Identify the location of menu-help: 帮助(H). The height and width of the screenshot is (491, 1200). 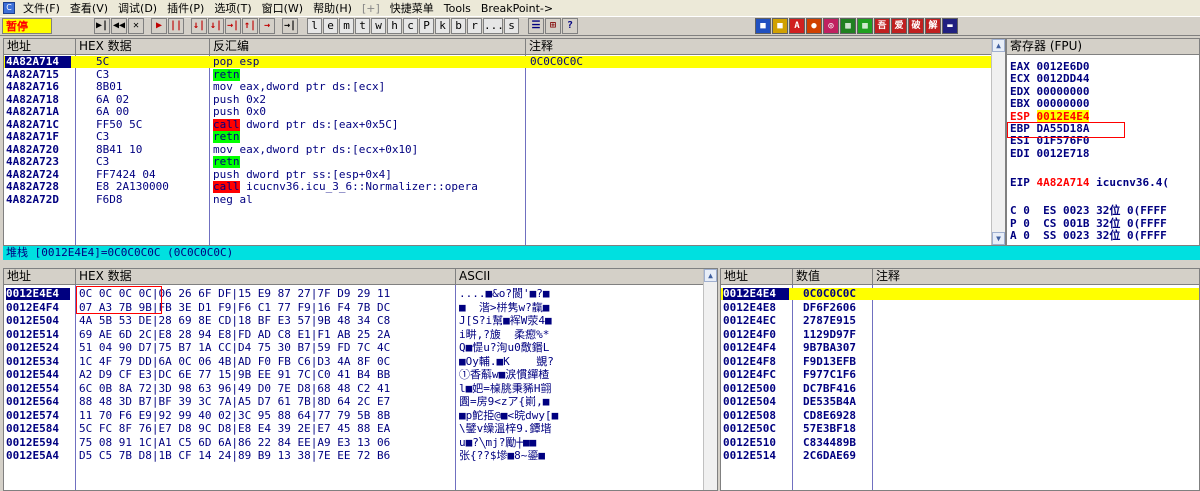
(332, 8).